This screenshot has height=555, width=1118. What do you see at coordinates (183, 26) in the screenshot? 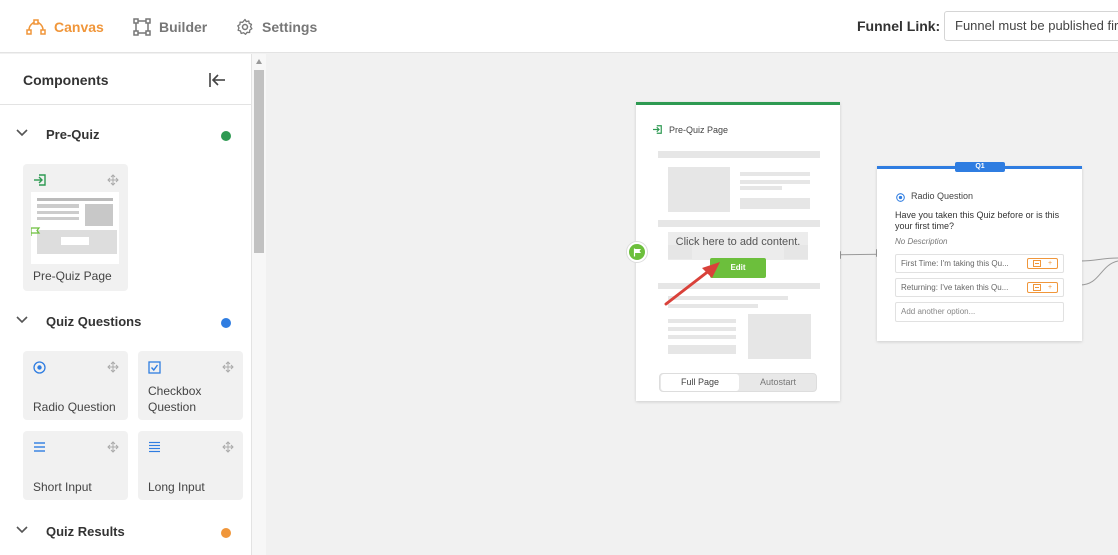
I see `tab-builder-label: Builder` at bounding box center [183, 26].